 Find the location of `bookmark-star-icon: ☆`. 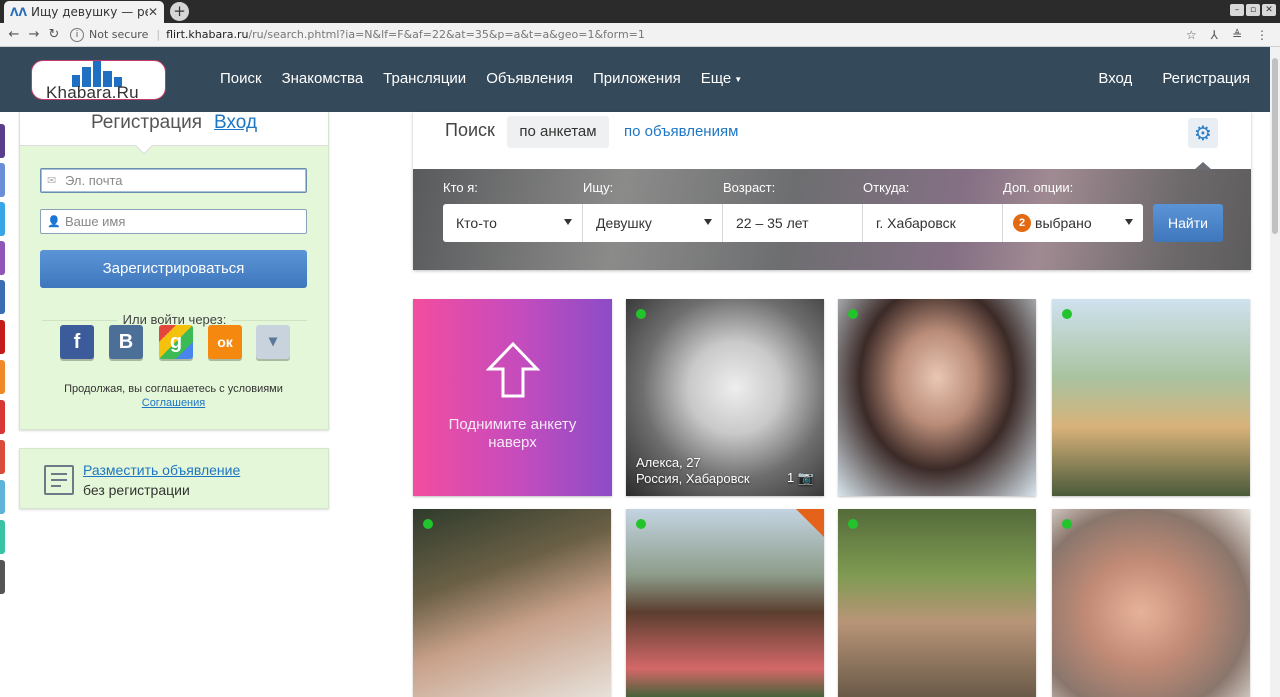

bookmark-star-icon: ☆ is located at coordinates (1191, 35).